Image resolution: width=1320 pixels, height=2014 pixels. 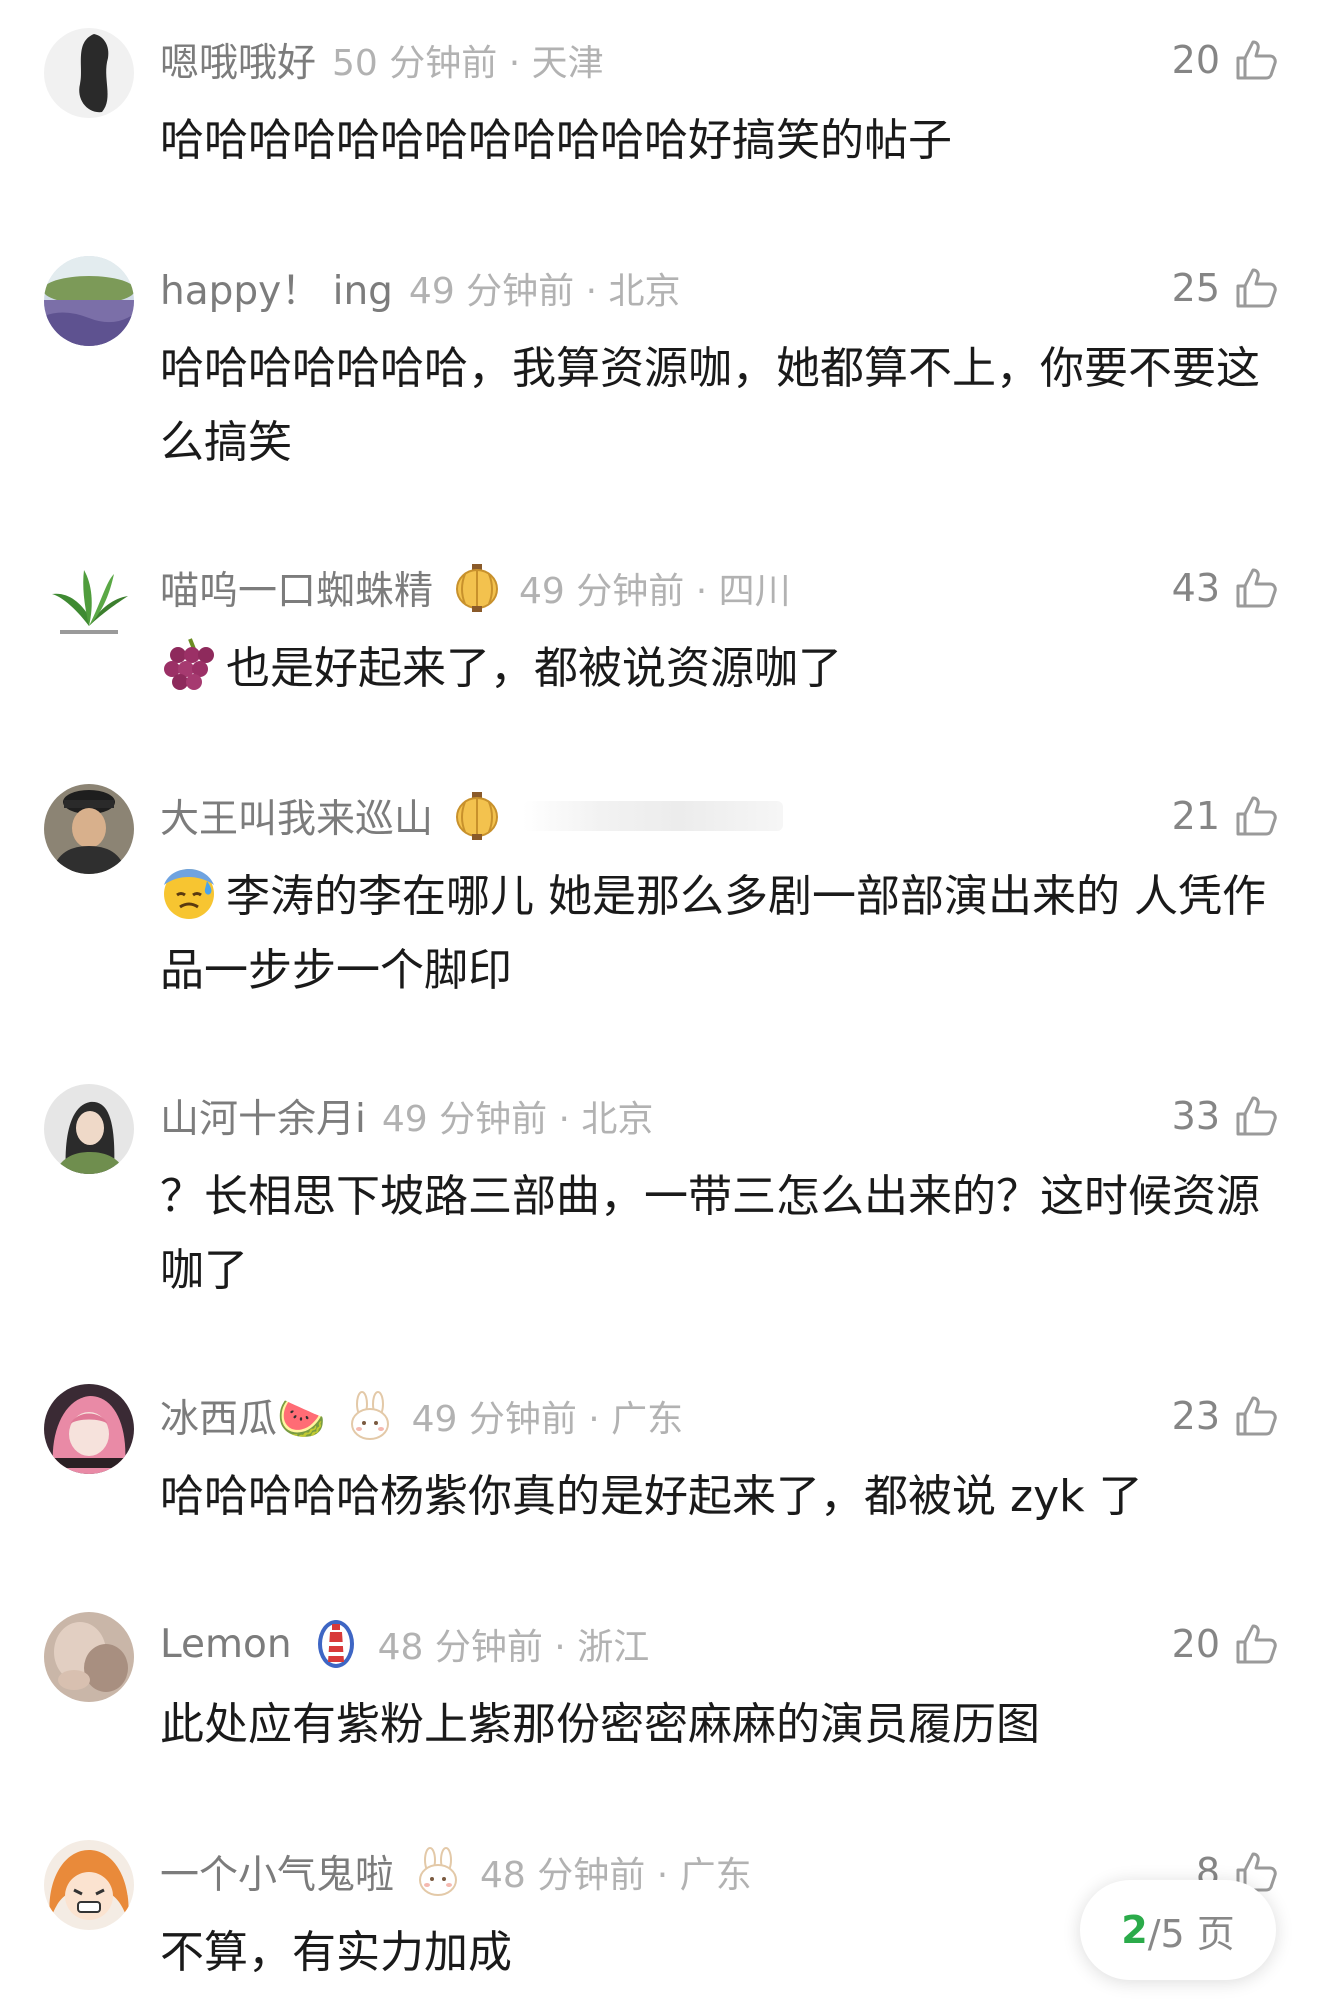 What do you see at coordinates (616, 1875) in the screenshot?
I see `comment-meta: 48 分钟前 · 广东` at bounding box center [616, 1875].